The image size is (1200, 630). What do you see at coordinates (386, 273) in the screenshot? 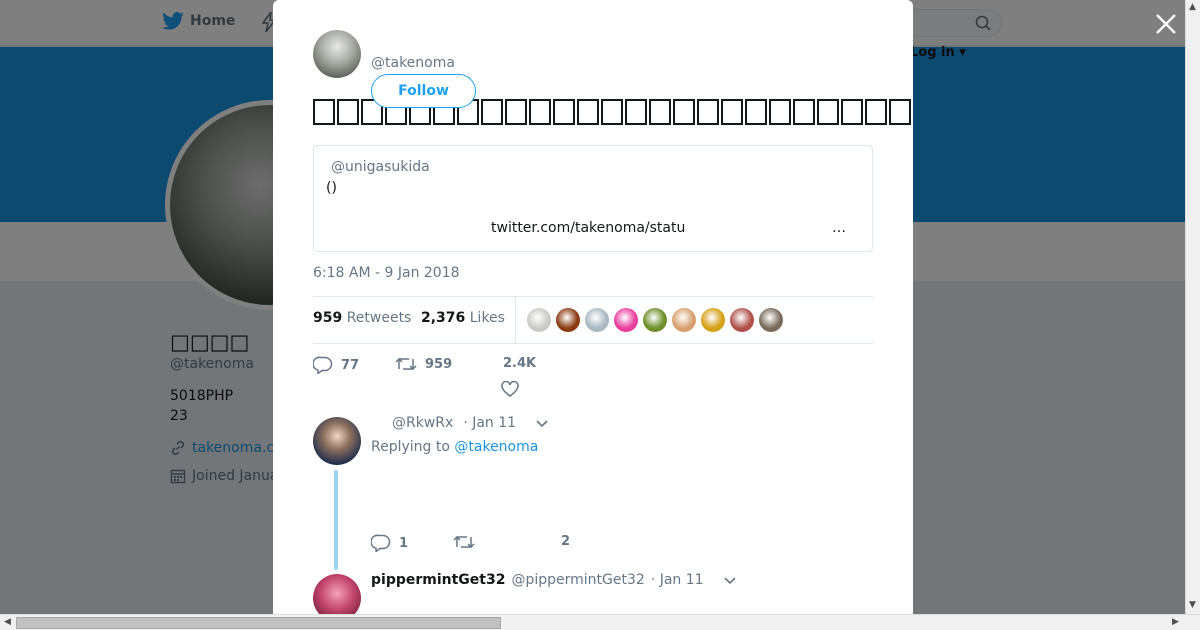
I see `tweet-timestamp: 6:18 AM - 9 Jan 2018` at bounding box center [386, 273].